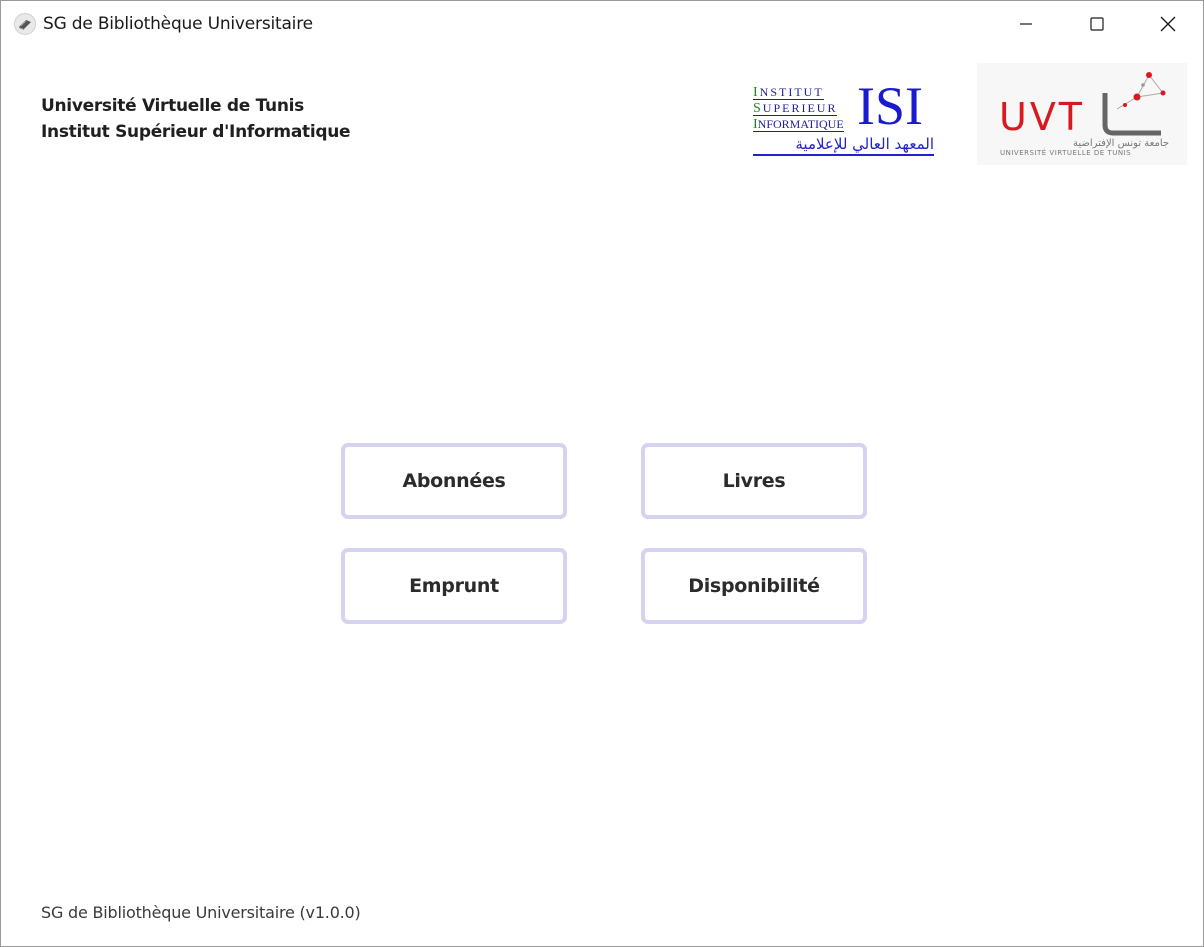  What do you see at coordinates (196, 132) in the screenshot?
I see `institute-name: Institut Supérieur d'Informatique` at bounding box center [196, 132].